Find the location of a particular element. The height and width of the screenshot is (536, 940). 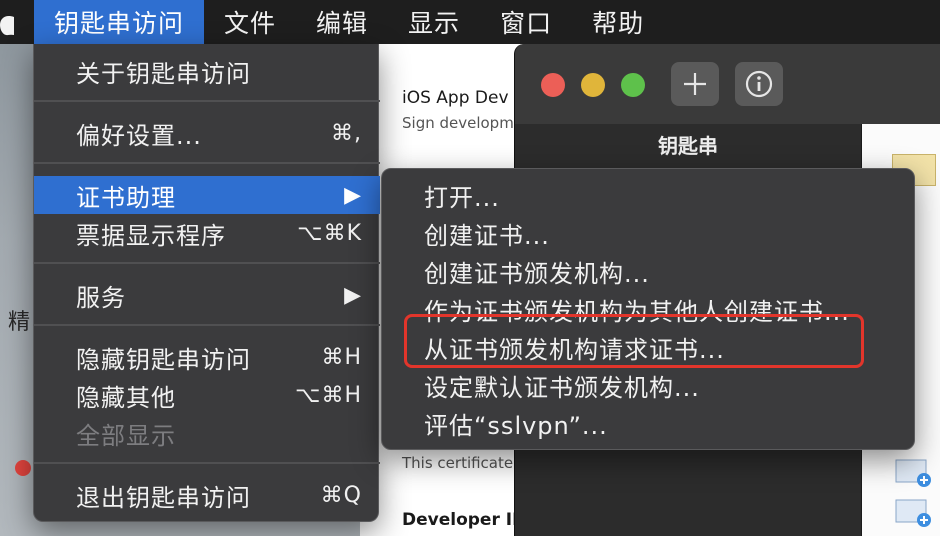

menu-bar: 钥匙串访问 文件 编辑 显示 窗口 帮助 is located at coordinates (470, 22).